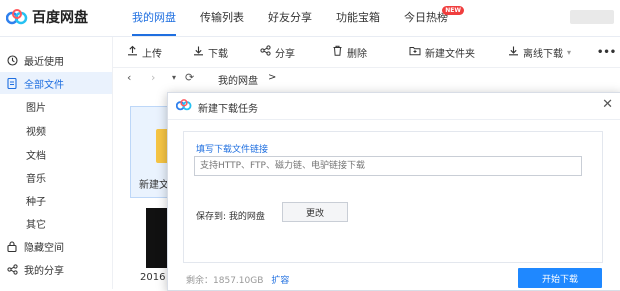 This screenshot has height=291, width=620. I want to click on offline-download-button: 离线下载 ▾, so click(539, 52).